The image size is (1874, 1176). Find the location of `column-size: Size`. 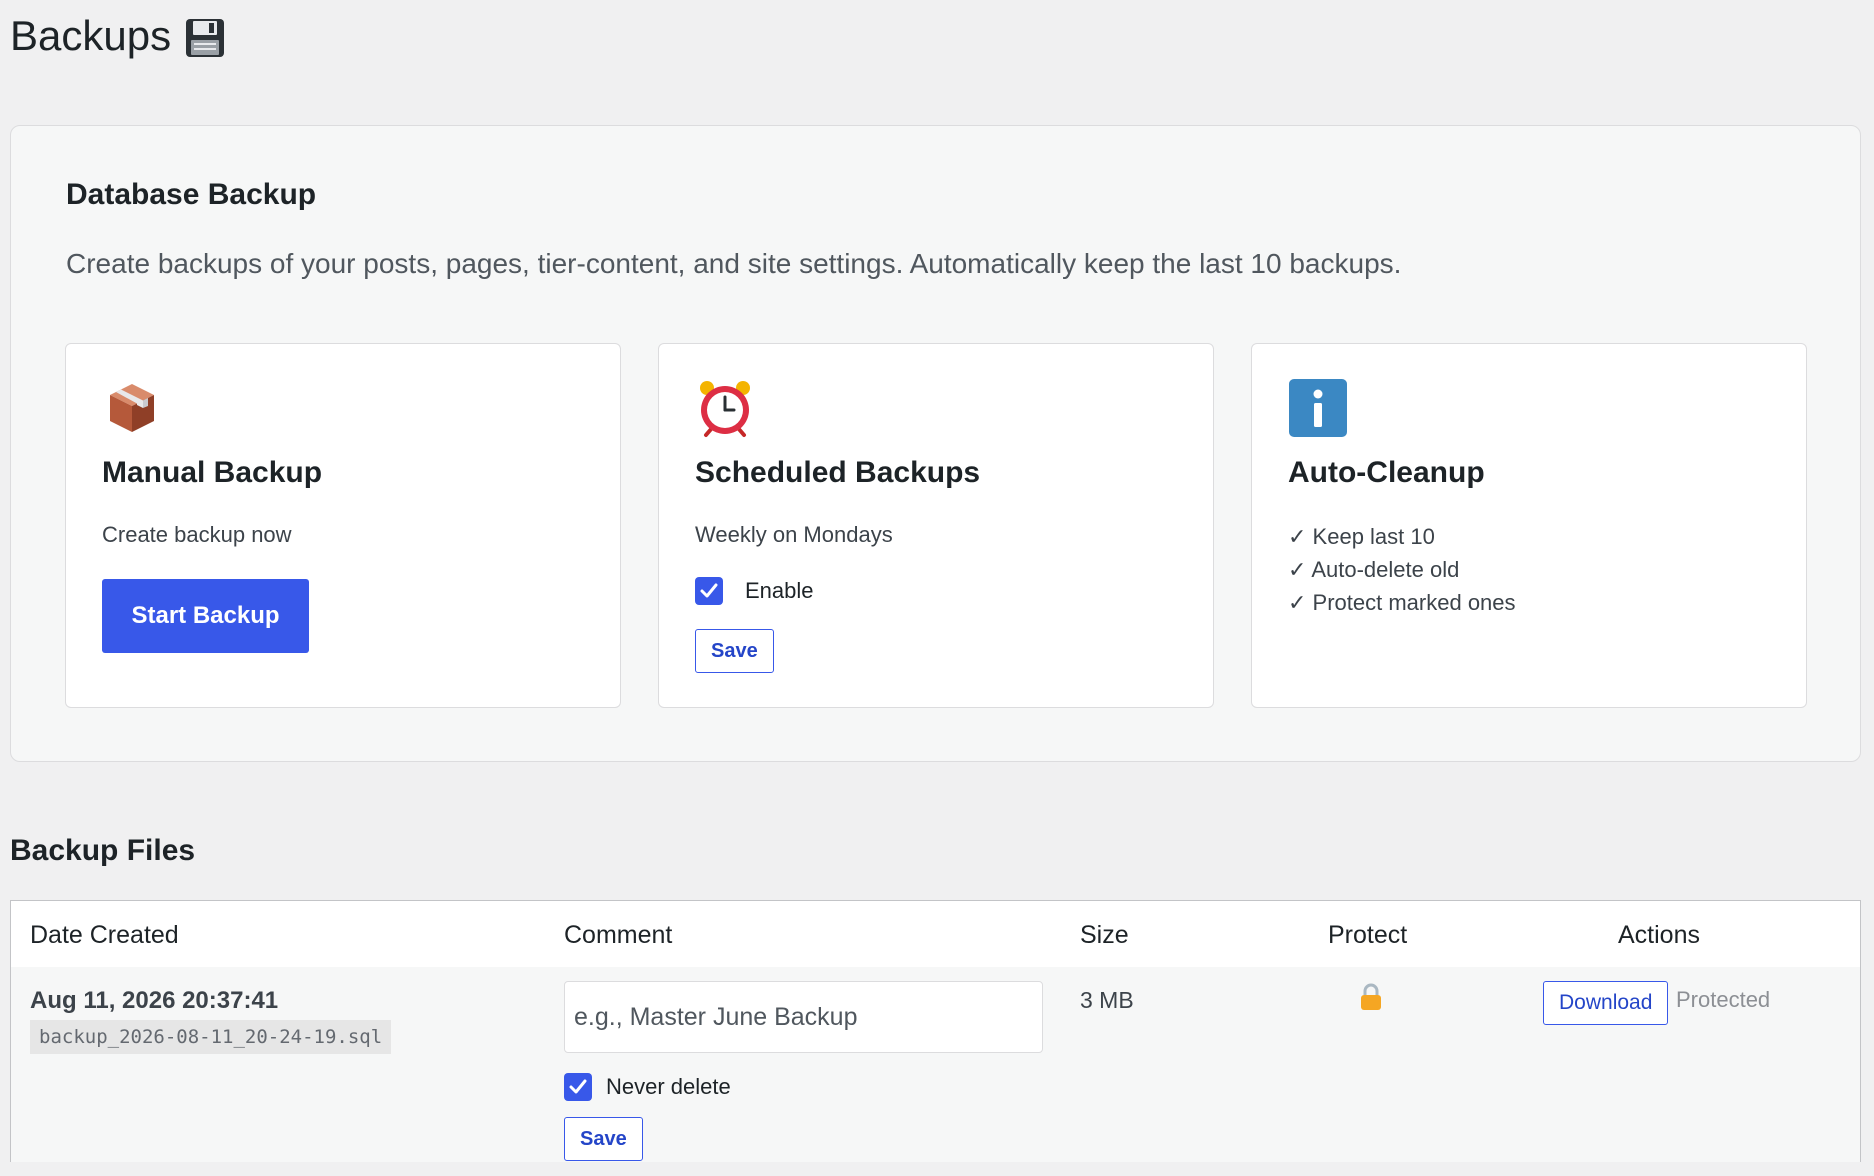

column-size: Size is located at coordinates (1104, 935).